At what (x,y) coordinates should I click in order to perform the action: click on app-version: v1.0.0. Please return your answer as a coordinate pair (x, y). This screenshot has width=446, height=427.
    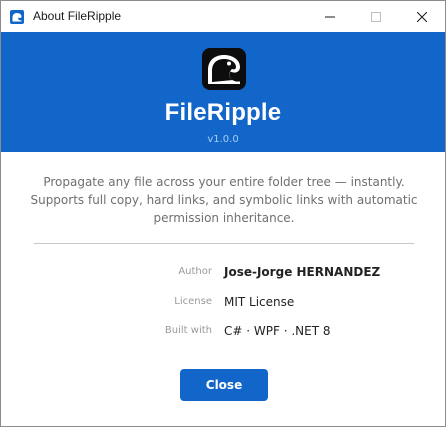
    Looking at the image, I should click on (223, 139).